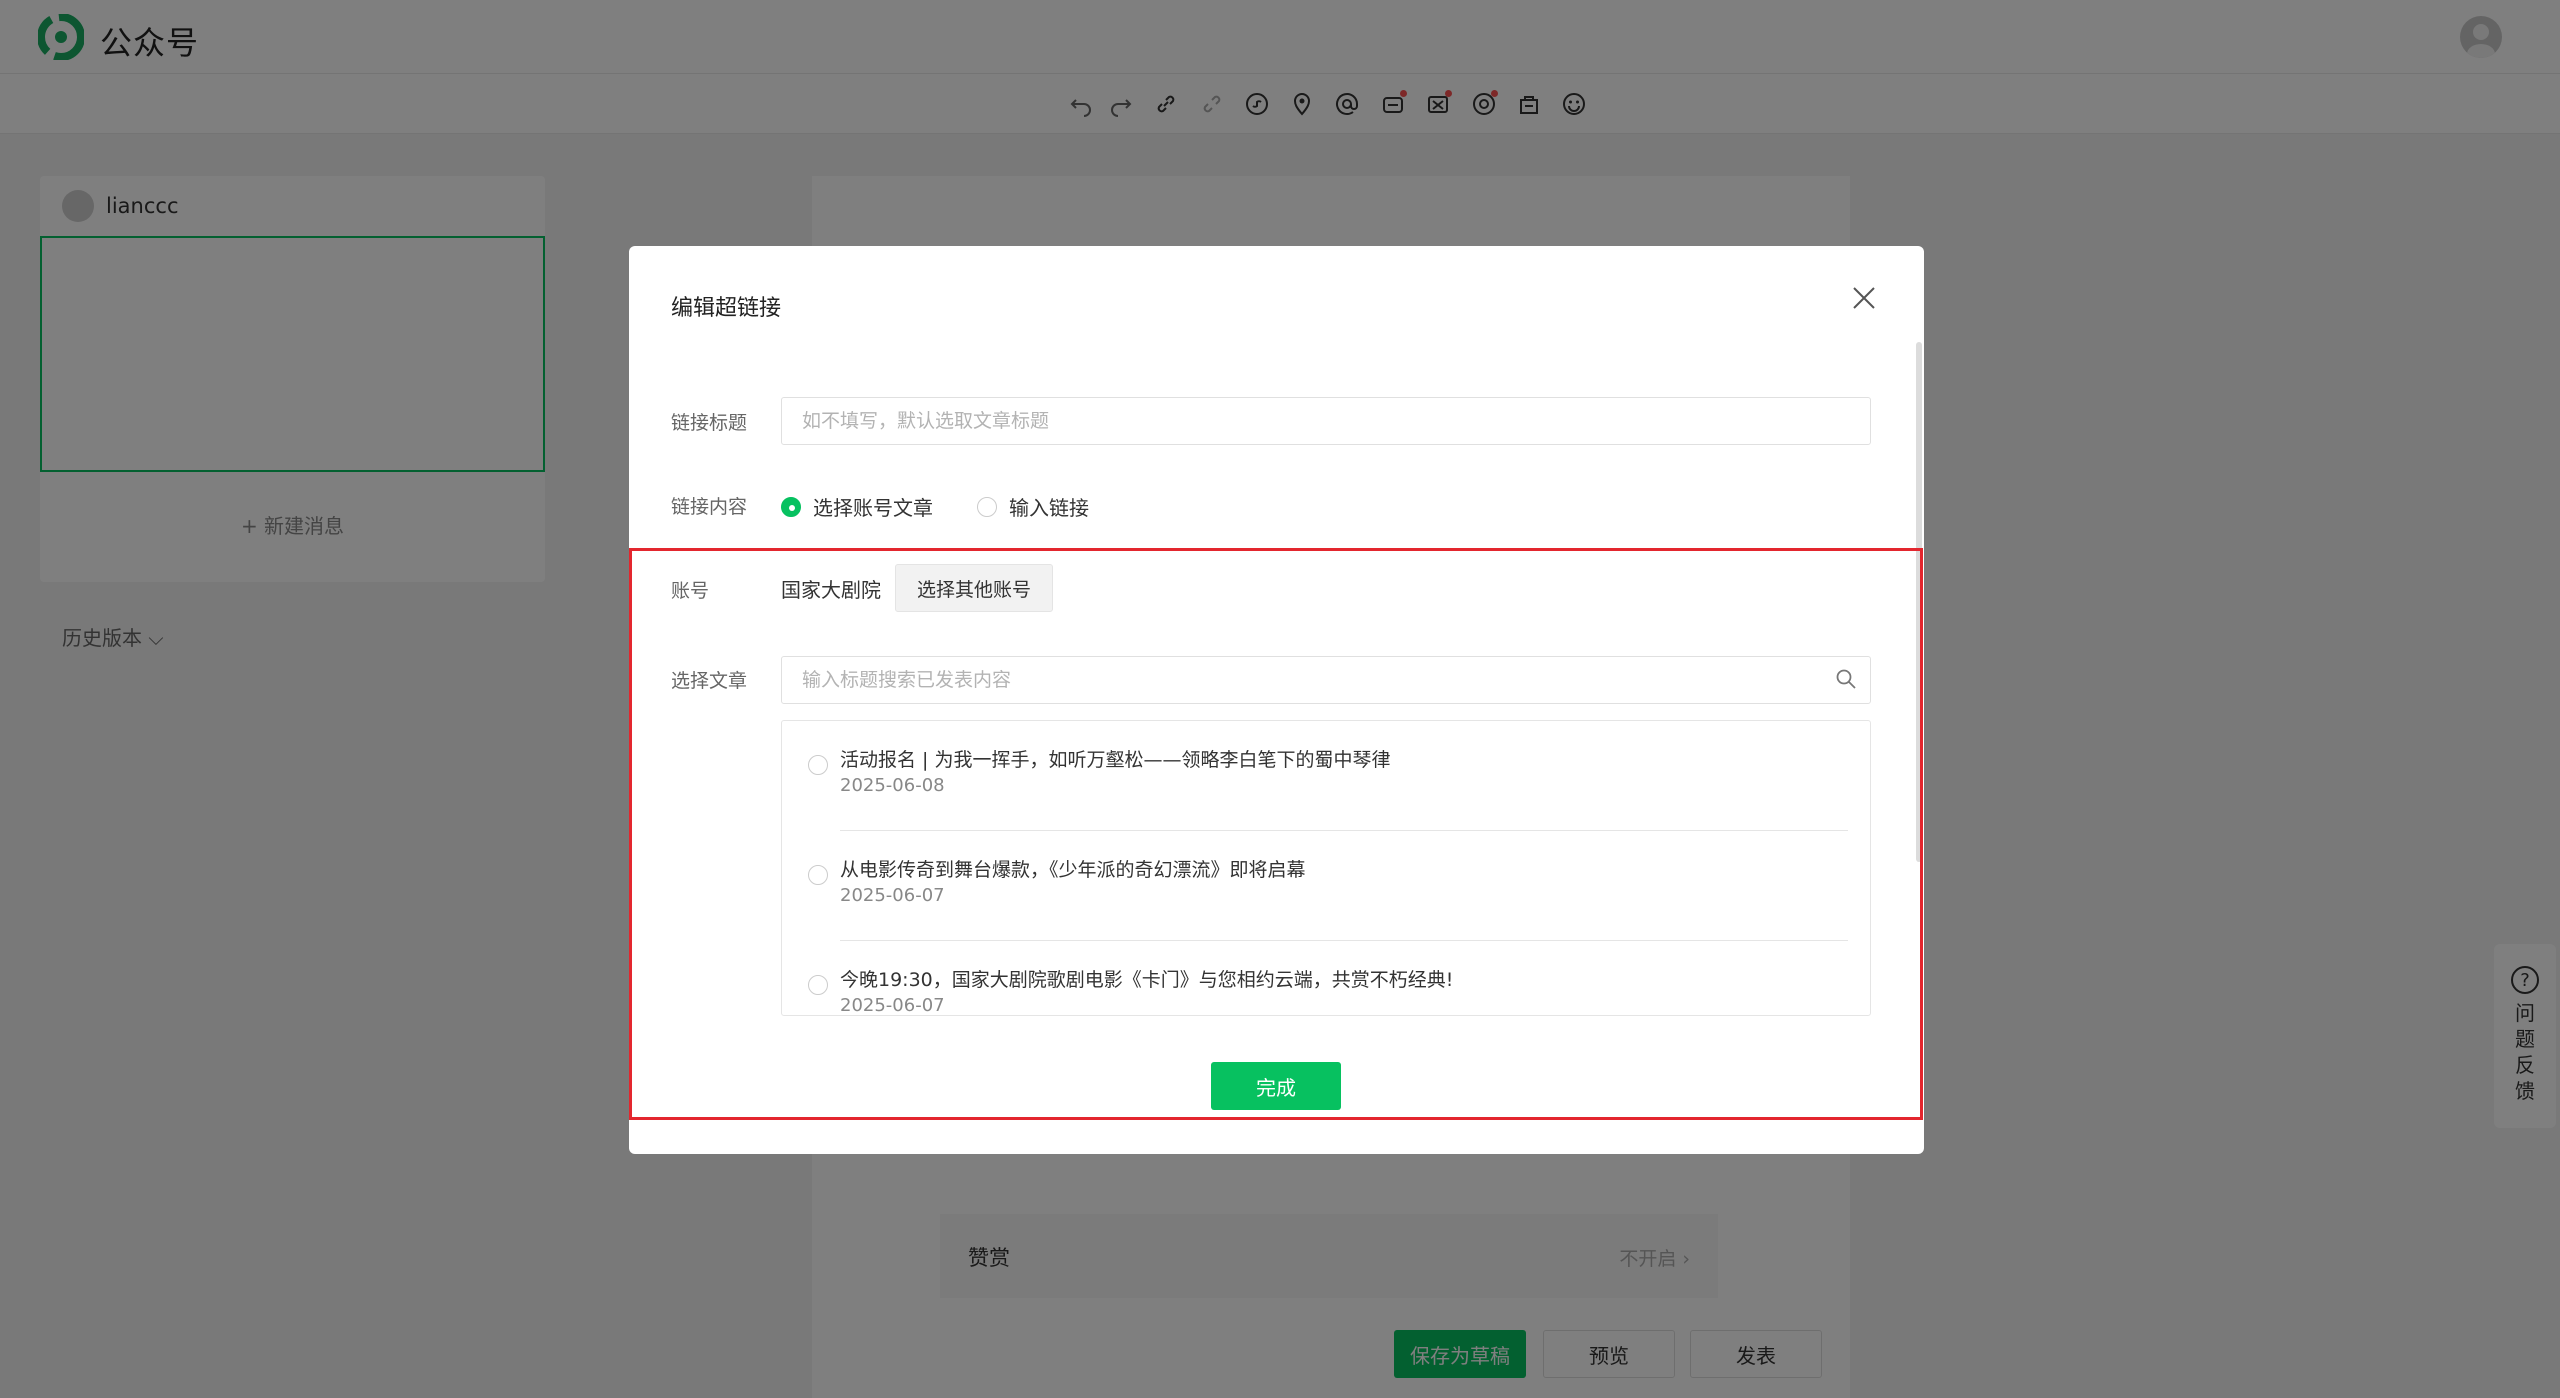 The height and width of the screenshot is (1398, 2560). Describe the element at coordinates (873, 506) in the screenshot. I see `radio-select-article-label: 选择账号文章` at that location.